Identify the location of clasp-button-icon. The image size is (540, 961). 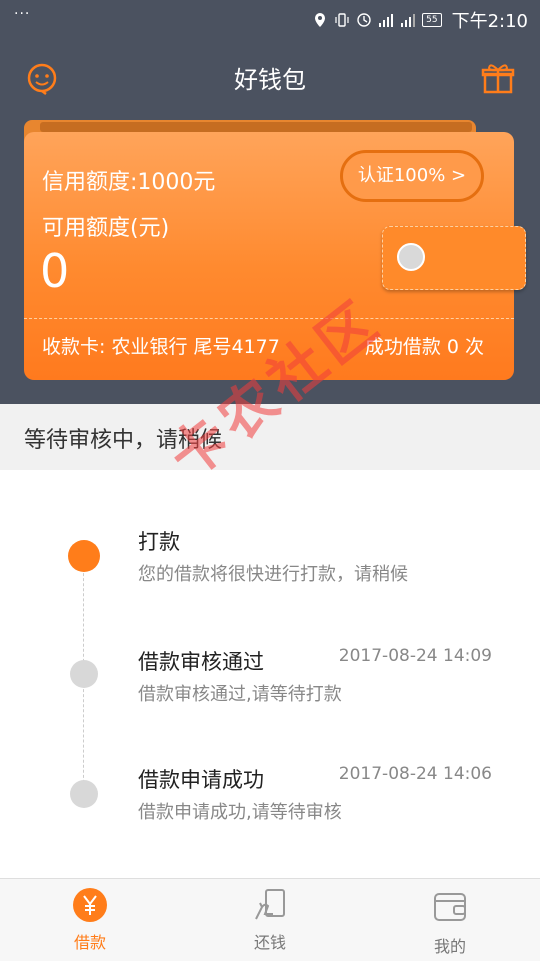
(411, 257).